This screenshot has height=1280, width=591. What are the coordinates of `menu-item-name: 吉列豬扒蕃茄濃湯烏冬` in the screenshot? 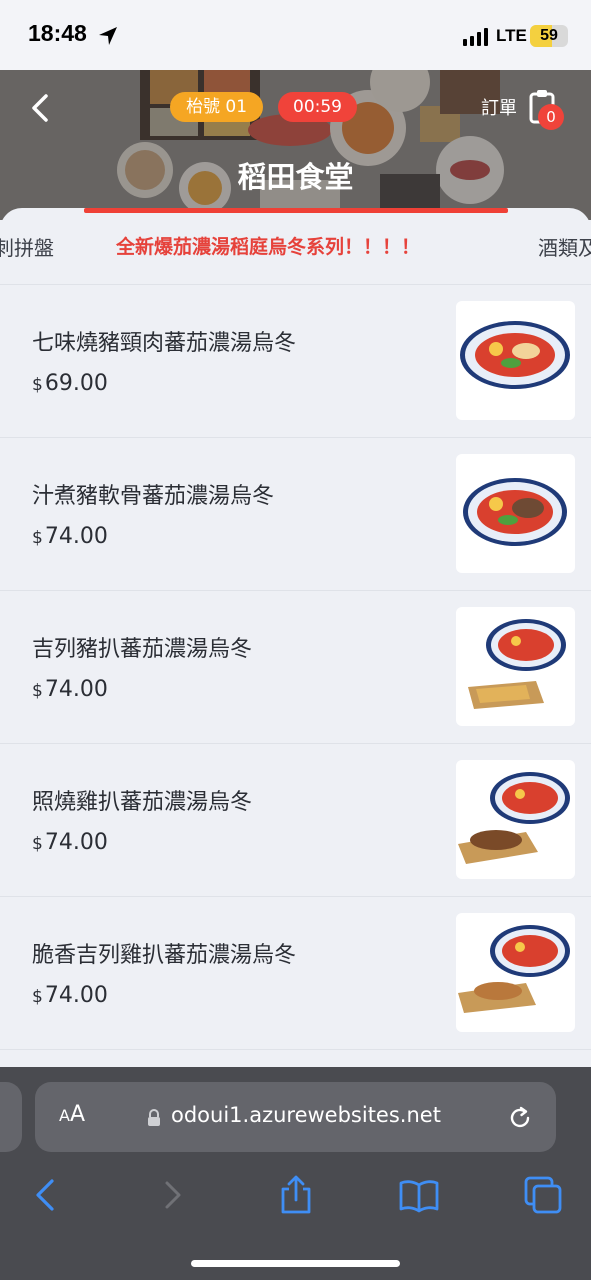 It's located at (142, 649).